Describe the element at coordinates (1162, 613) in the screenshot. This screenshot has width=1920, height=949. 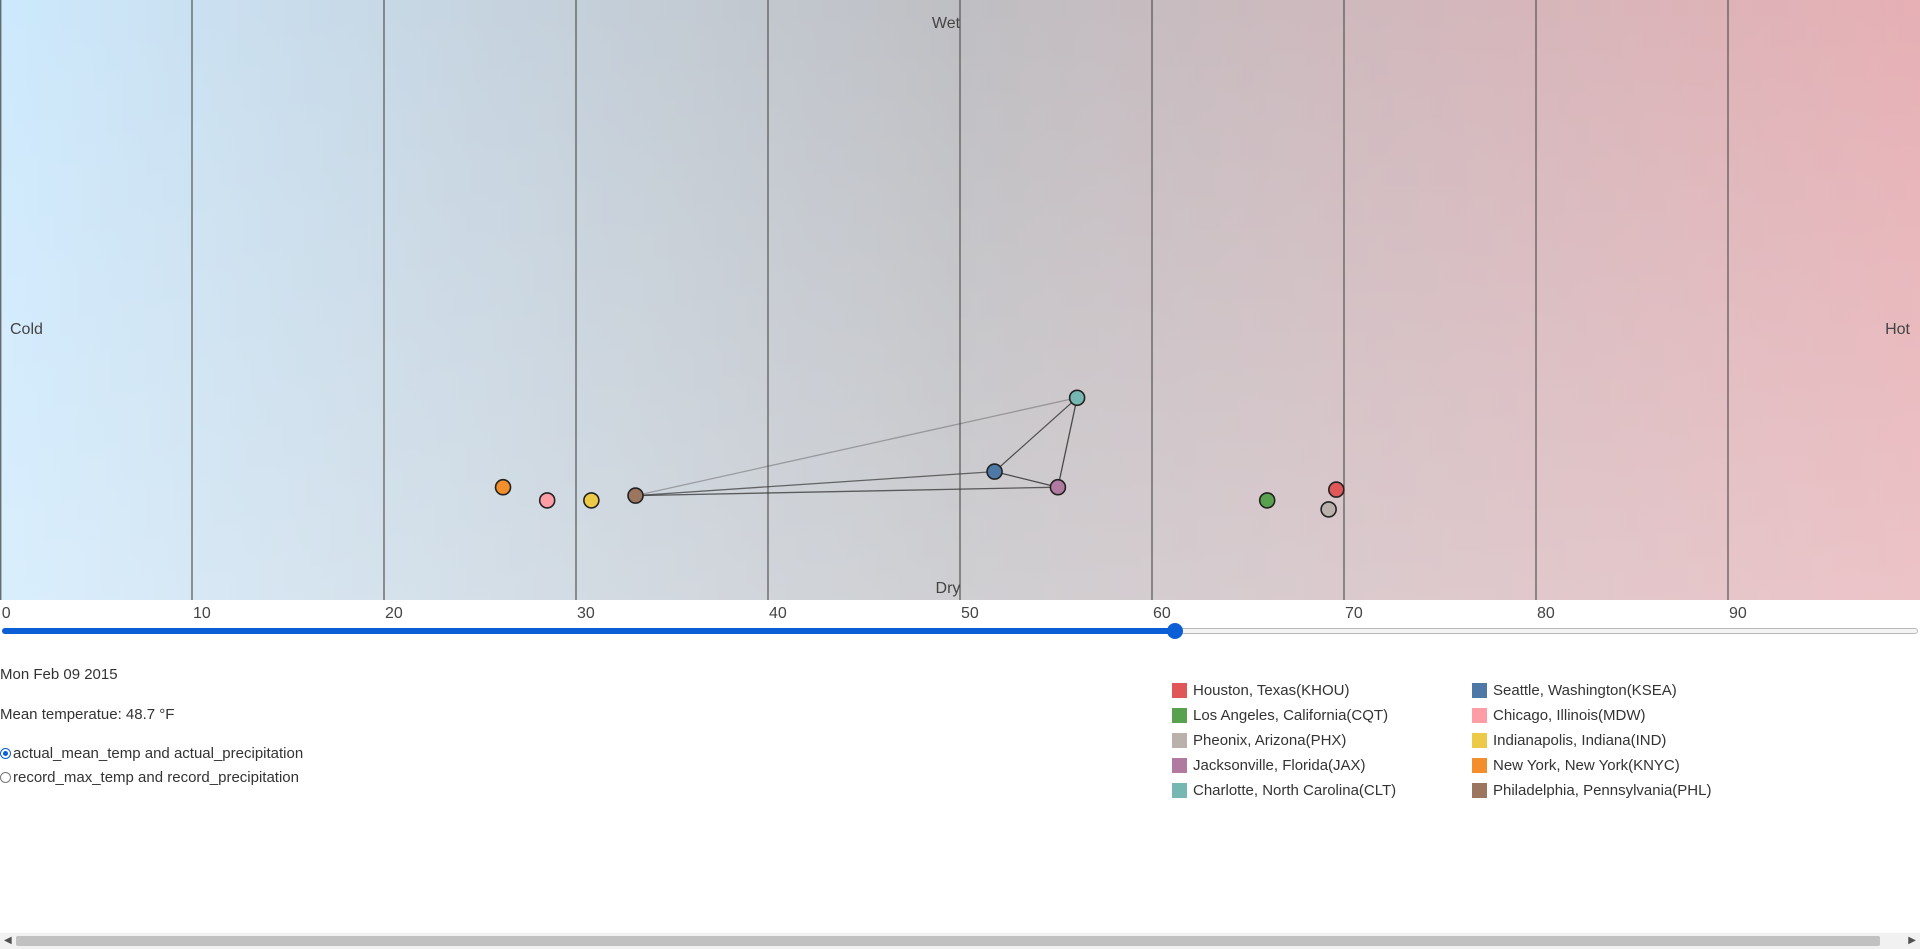
I see `x-tick-label-60: 60` at that location.